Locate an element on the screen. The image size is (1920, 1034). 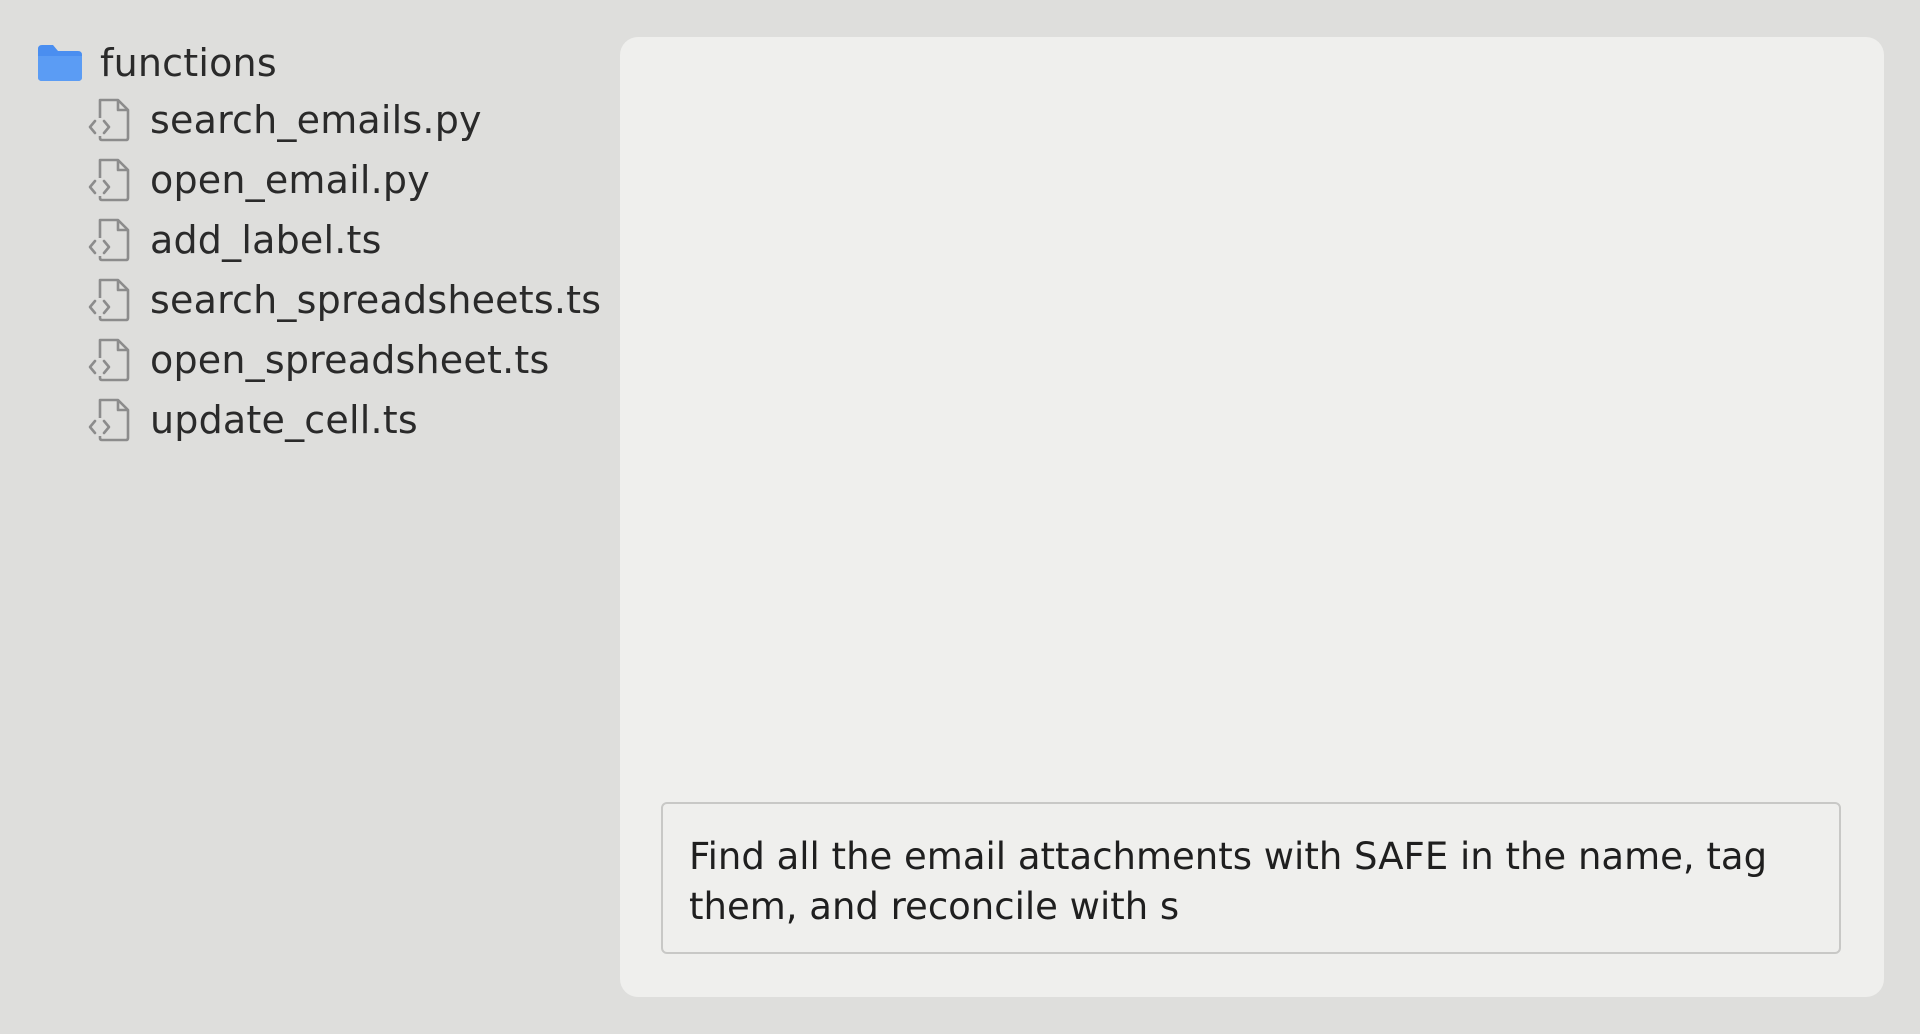
file-label: search_emails.py is located at coordinates (316, 120).